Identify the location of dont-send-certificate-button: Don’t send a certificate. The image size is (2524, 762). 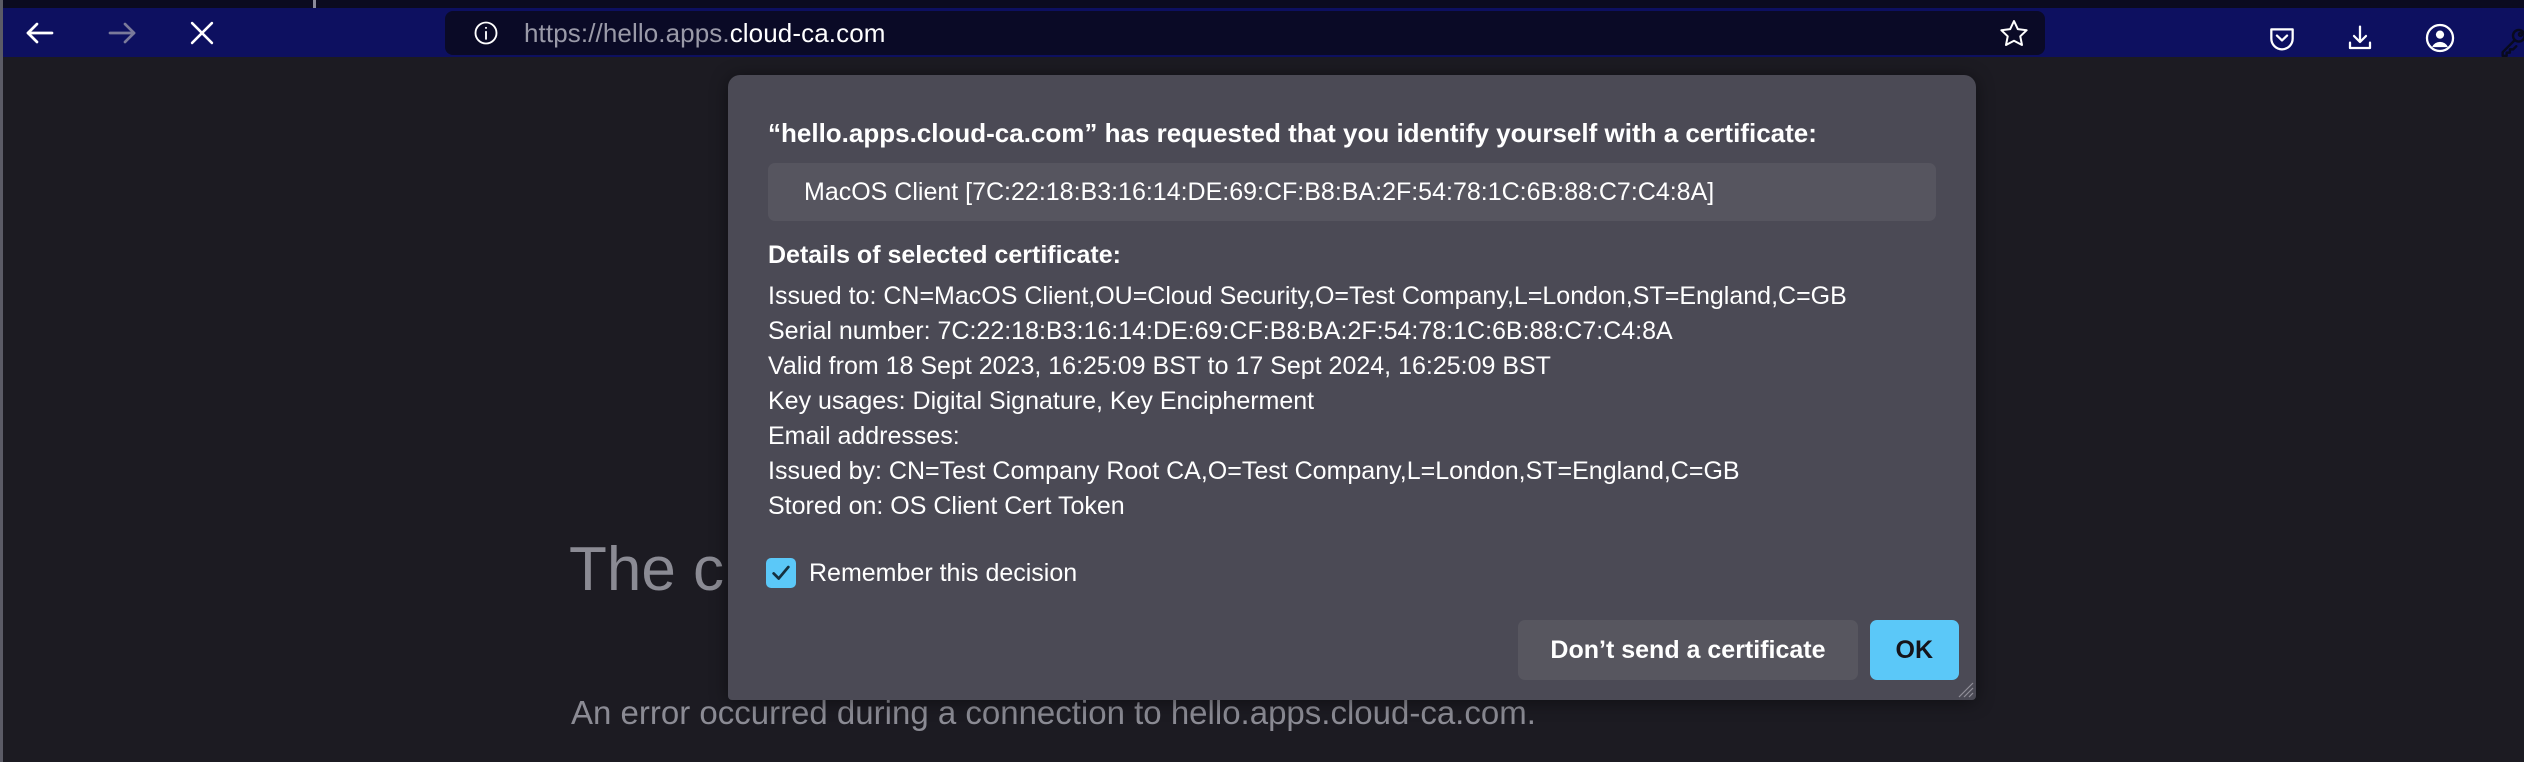
(1688, 650).